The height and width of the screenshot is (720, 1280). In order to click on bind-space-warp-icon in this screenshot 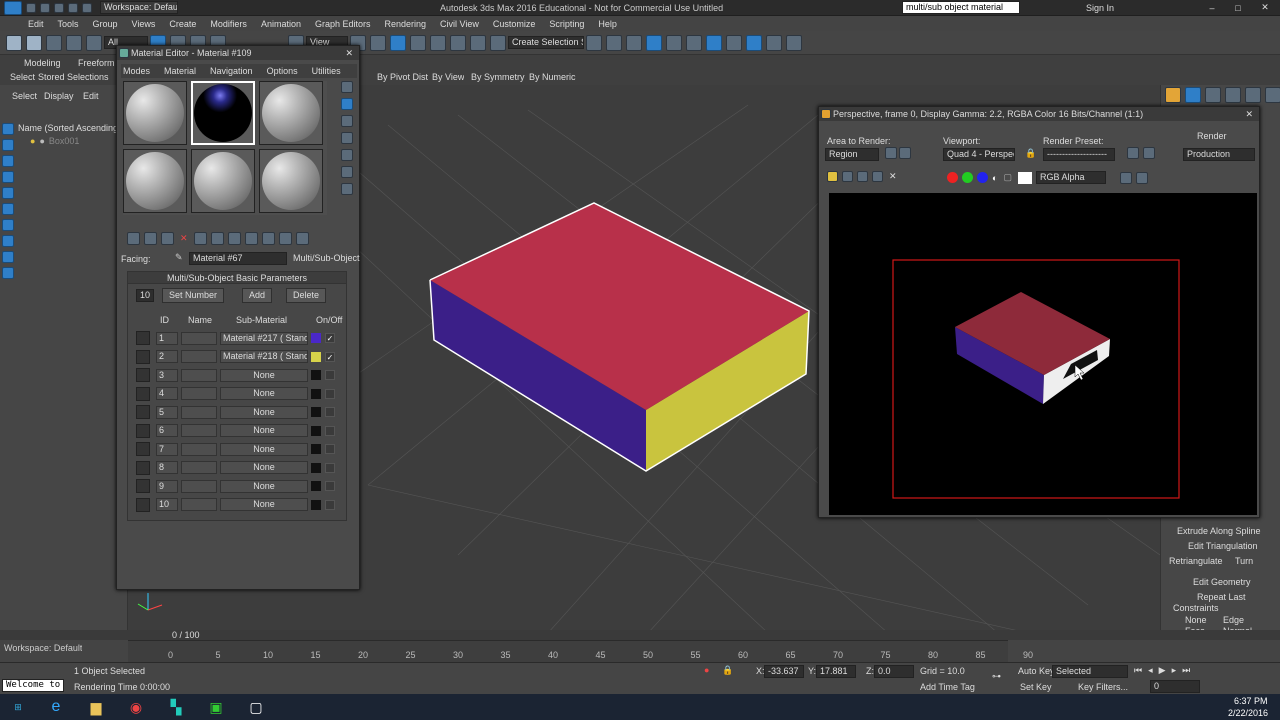, I will do `click(94, 42)`.